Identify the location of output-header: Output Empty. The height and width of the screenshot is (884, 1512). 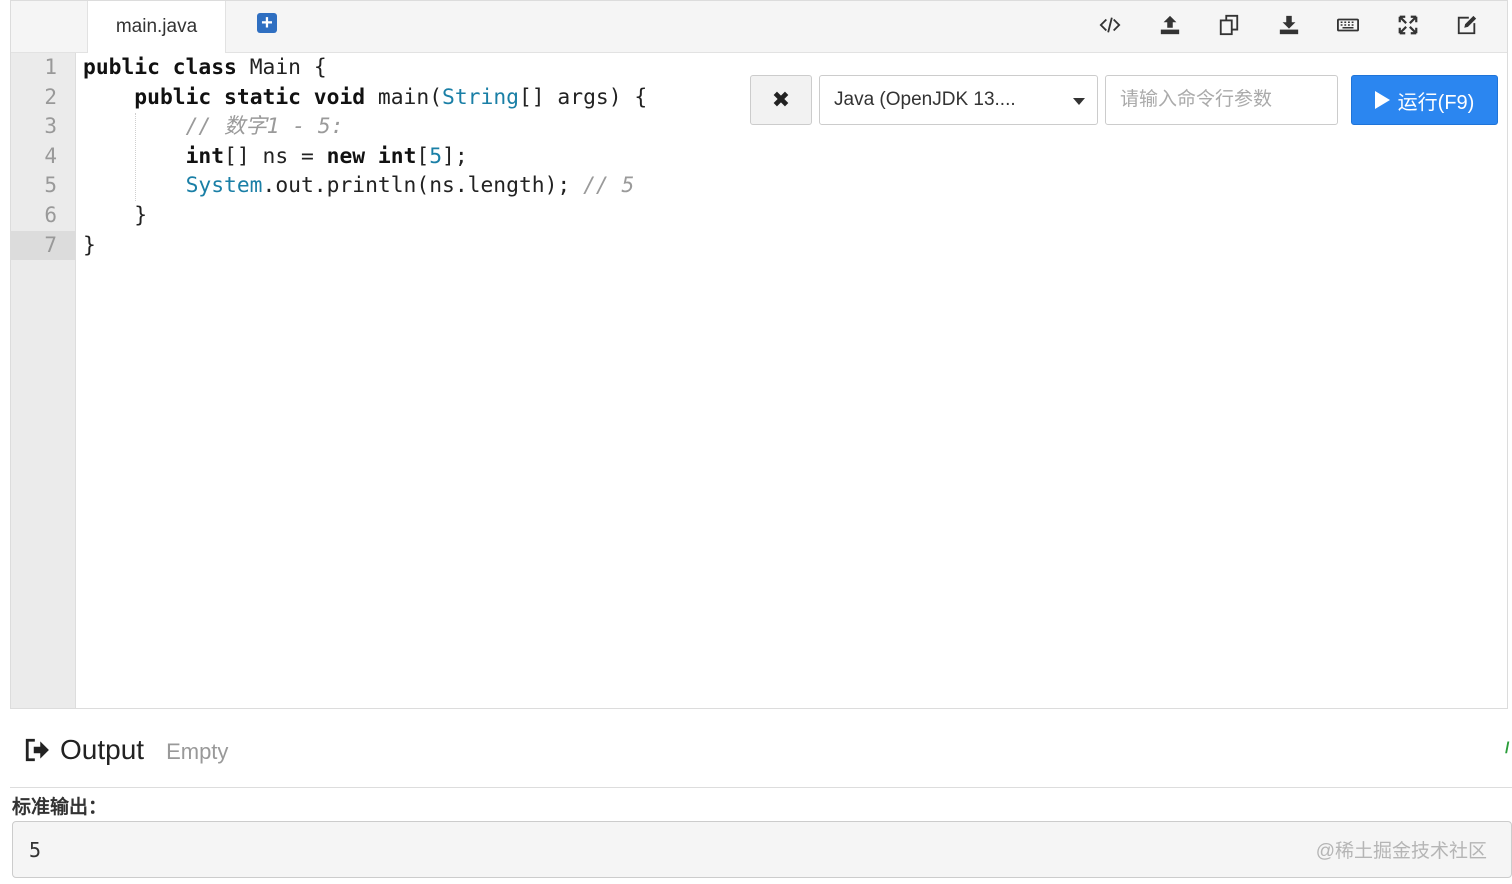
(126, 750).